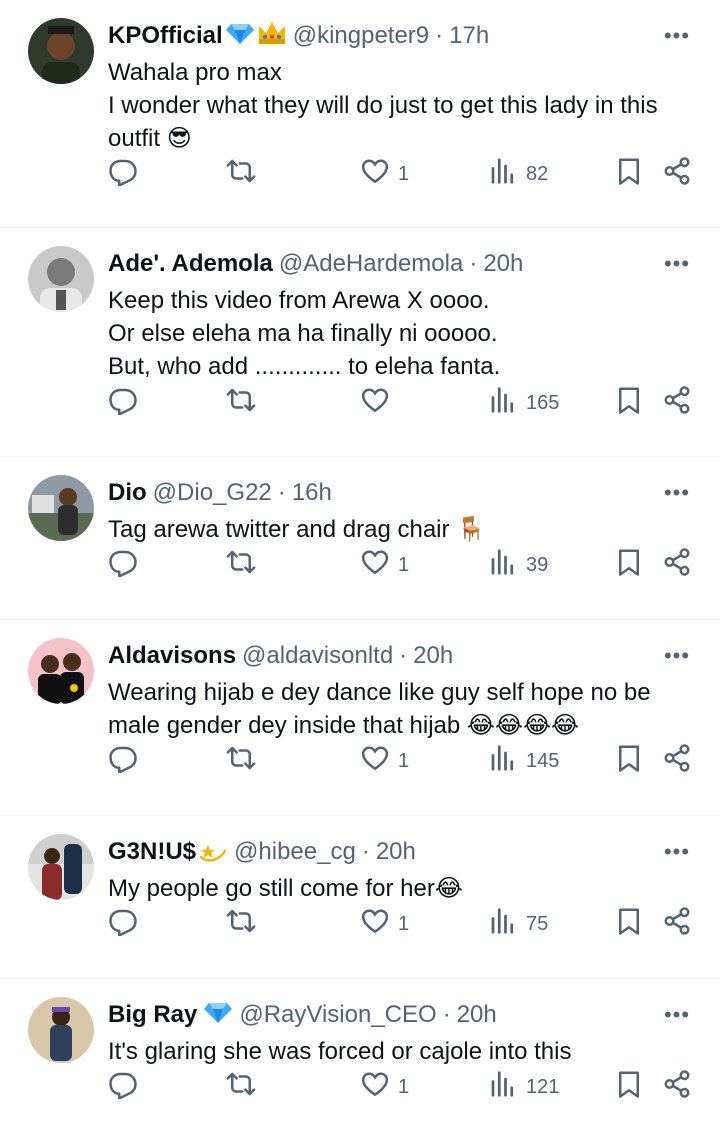  Describe the element at coordinates (404, 564) in the screenshot. I see `like-count: 1` at that location.